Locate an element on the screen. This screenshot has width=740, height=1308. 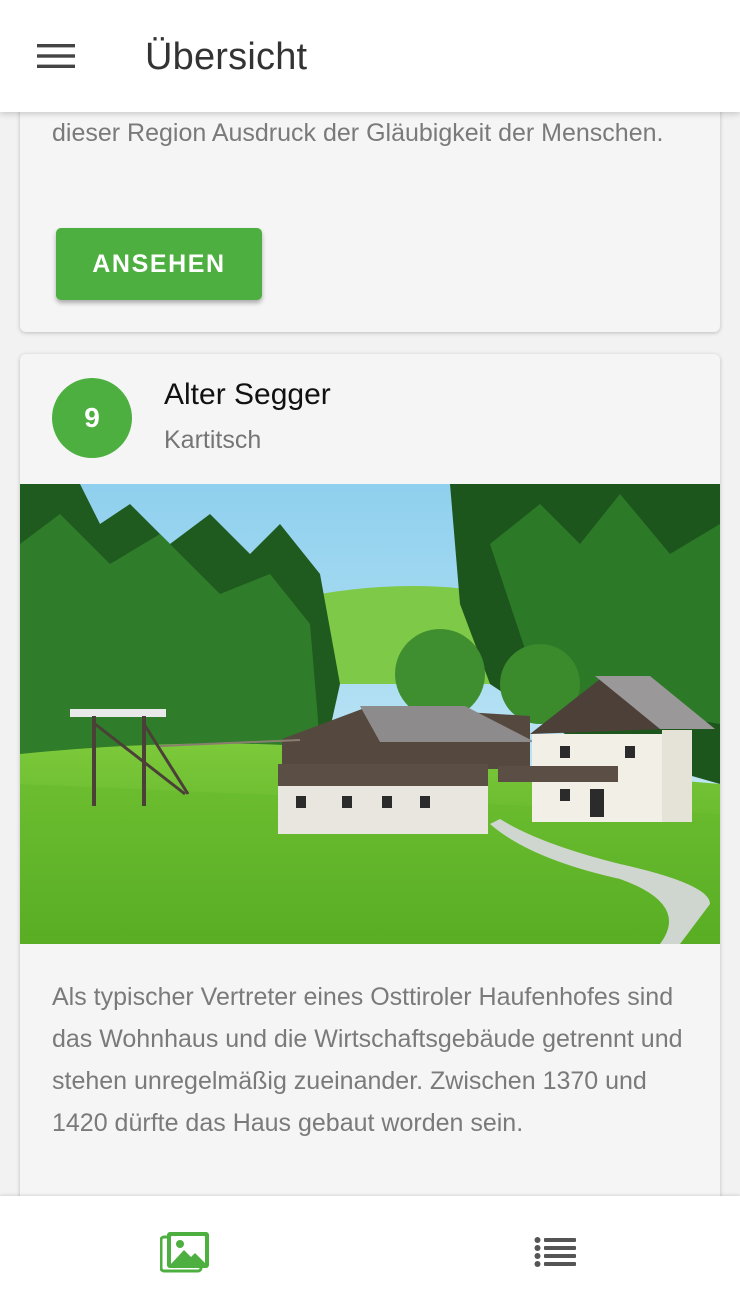
station-location: Kartitsch is located at coordinates (213, 440).